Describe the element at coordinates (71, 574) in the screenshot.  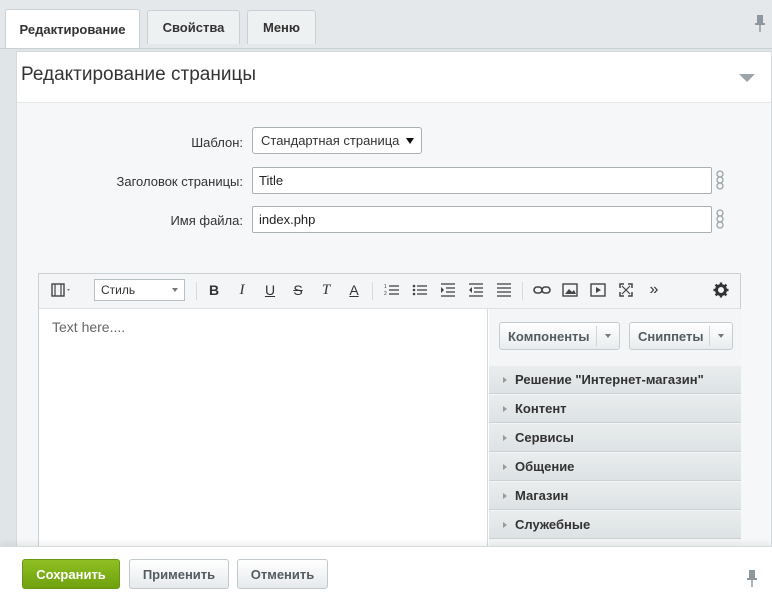
I see `save-button: Сохранить` at that location.